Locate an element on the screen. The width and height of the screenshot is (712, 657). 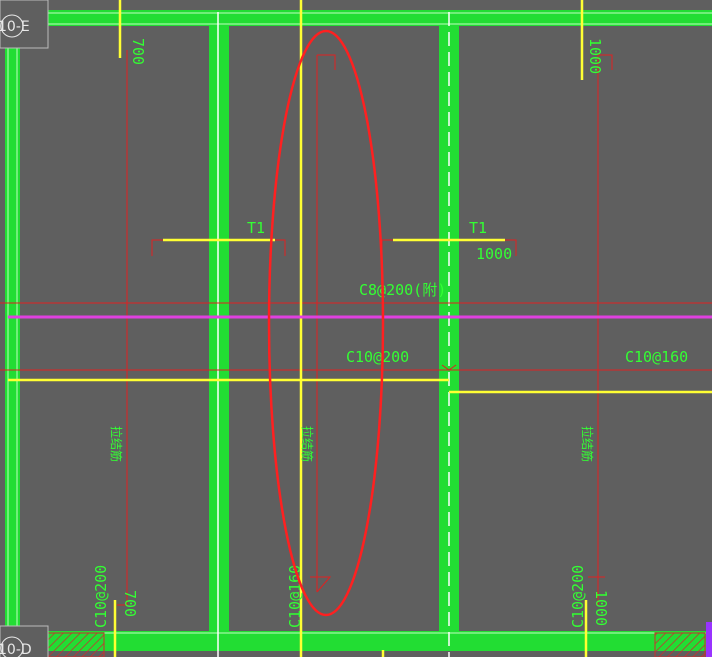
left-beam is located at coordinates (12, 330).